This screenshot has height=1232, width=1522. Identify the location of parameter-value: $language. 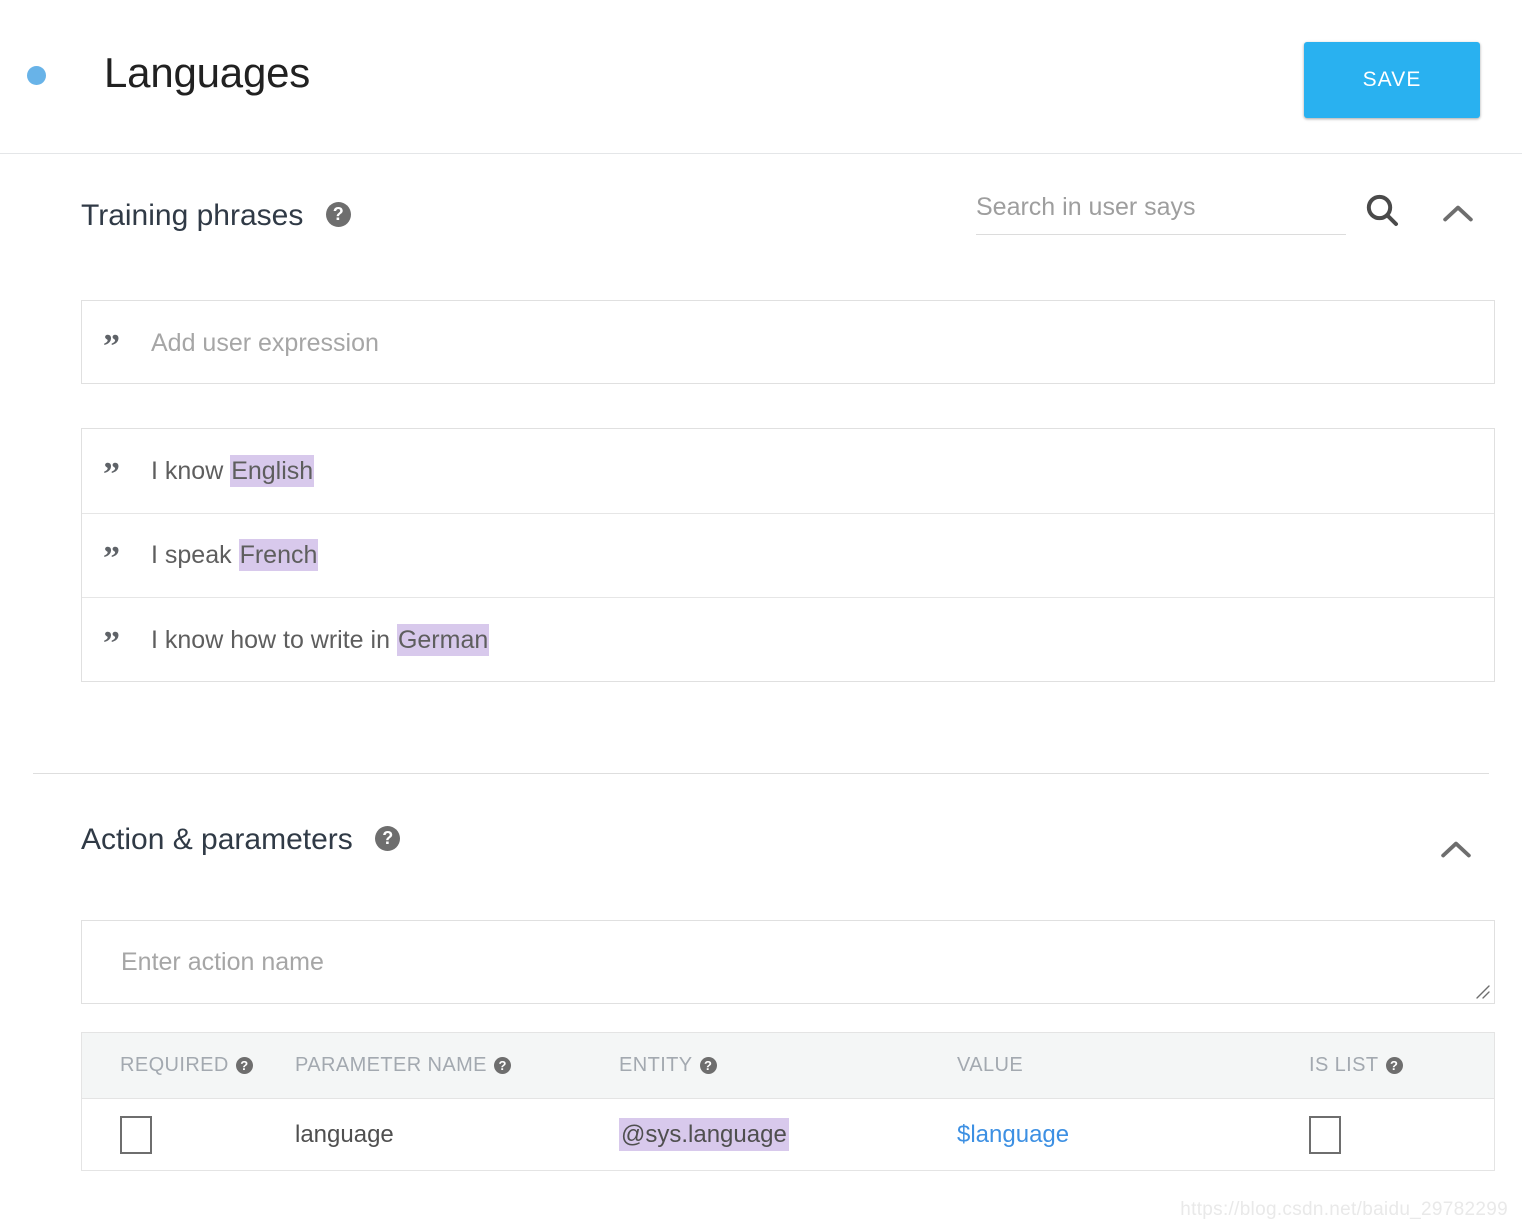
(1013, 1134).